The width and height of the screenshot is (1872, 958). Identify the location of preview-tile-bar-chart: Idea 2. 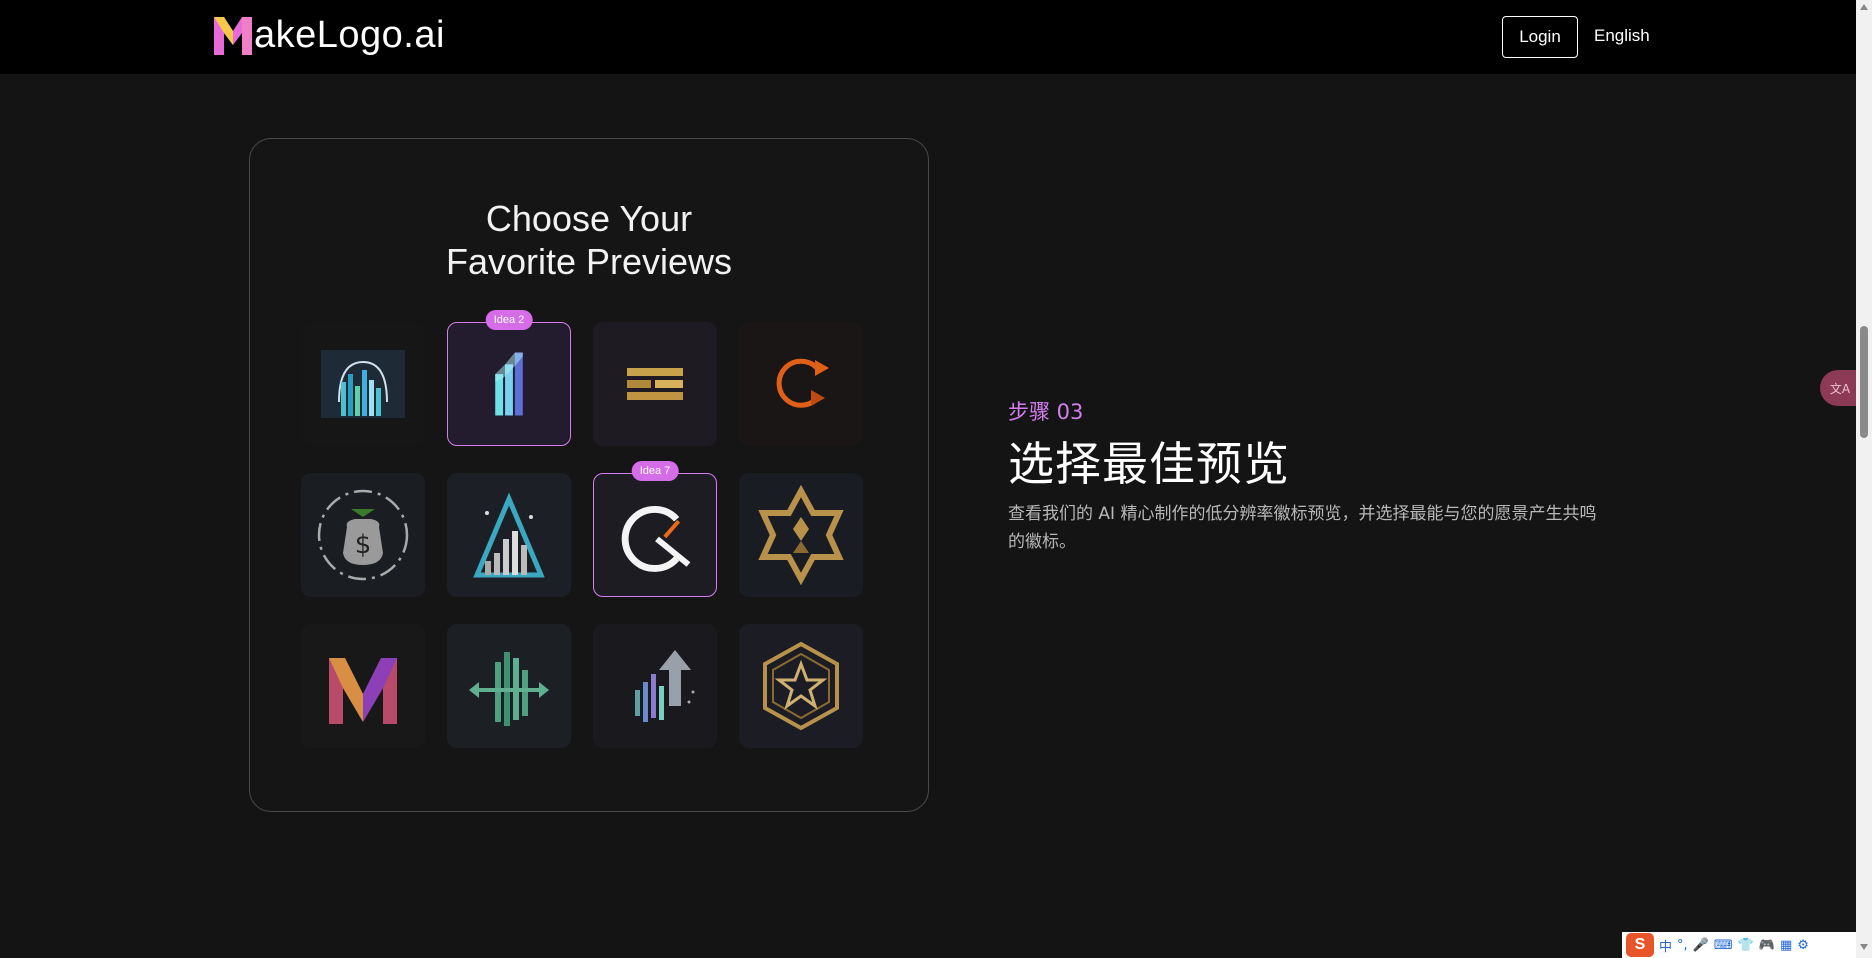
(509, 378).